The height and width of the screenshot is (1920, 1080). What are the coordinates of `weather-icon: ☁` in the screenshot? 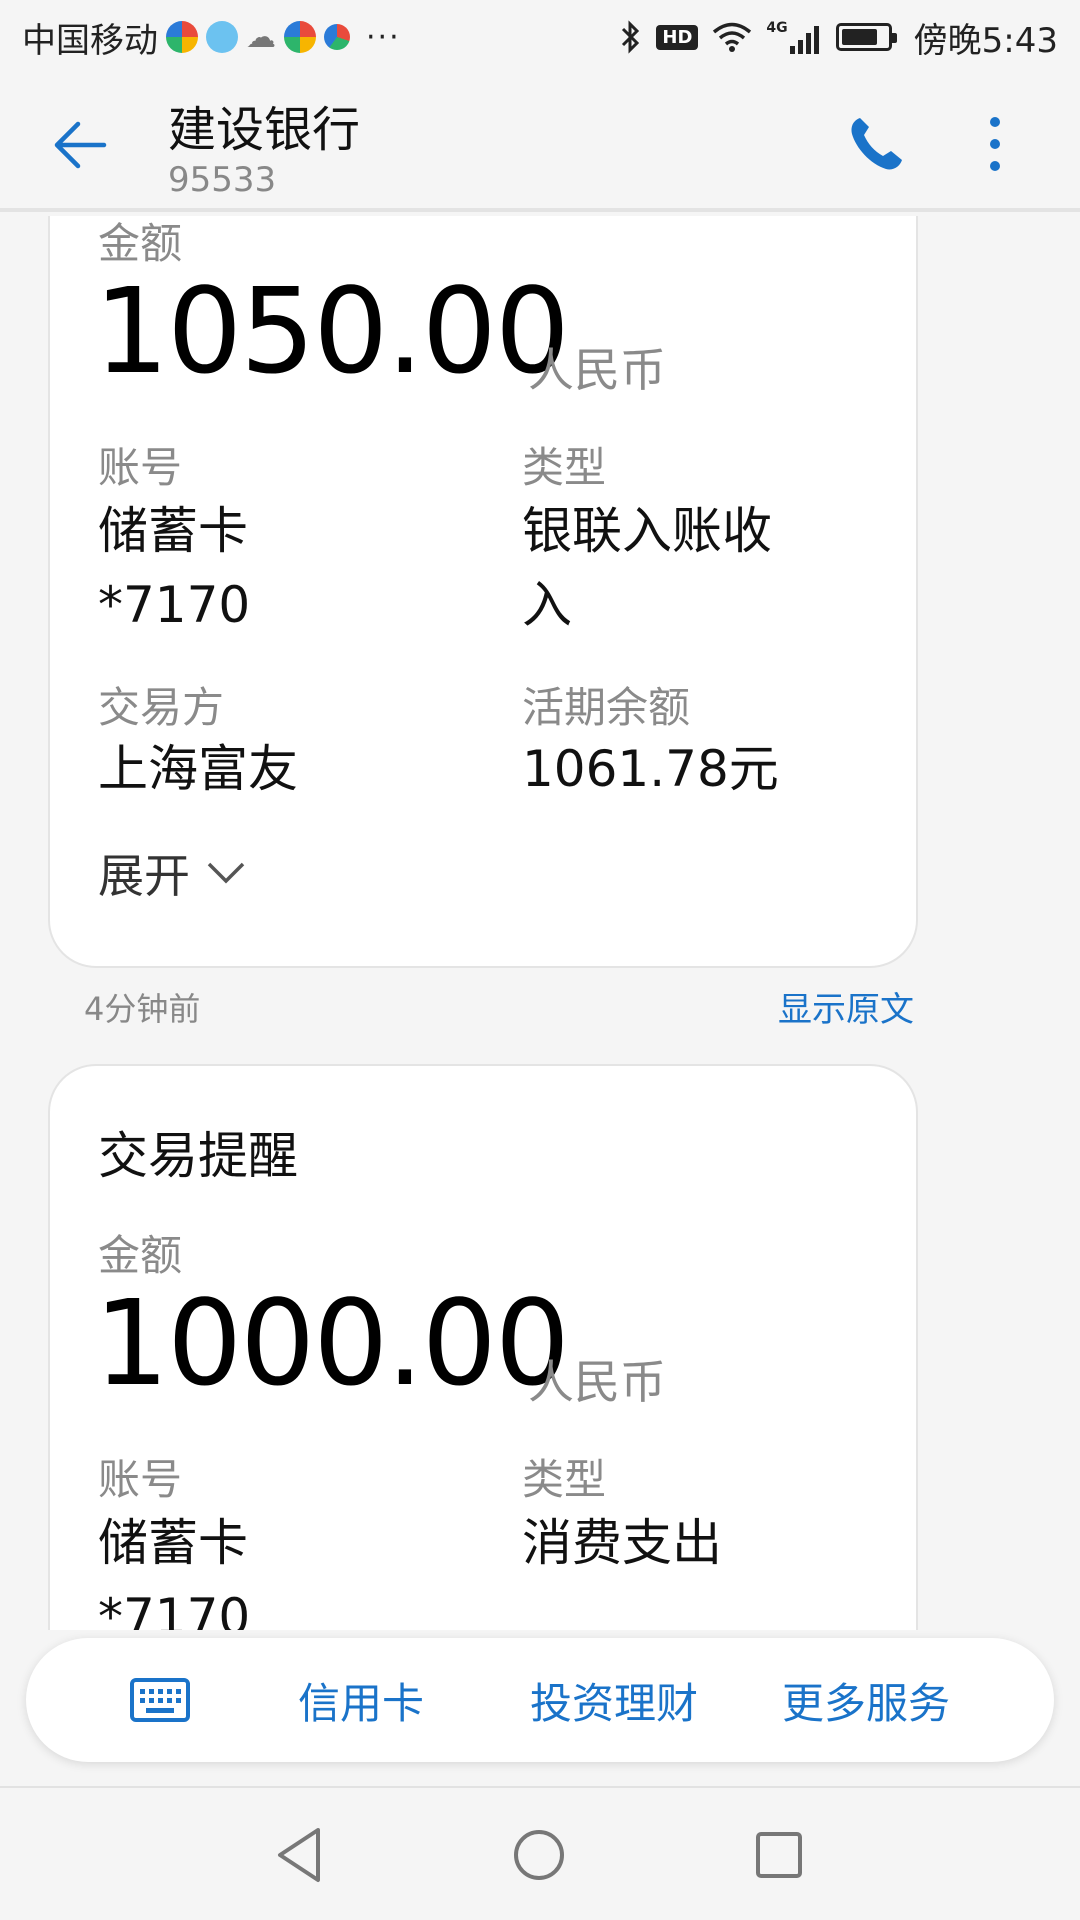 It's located at (261, 37).